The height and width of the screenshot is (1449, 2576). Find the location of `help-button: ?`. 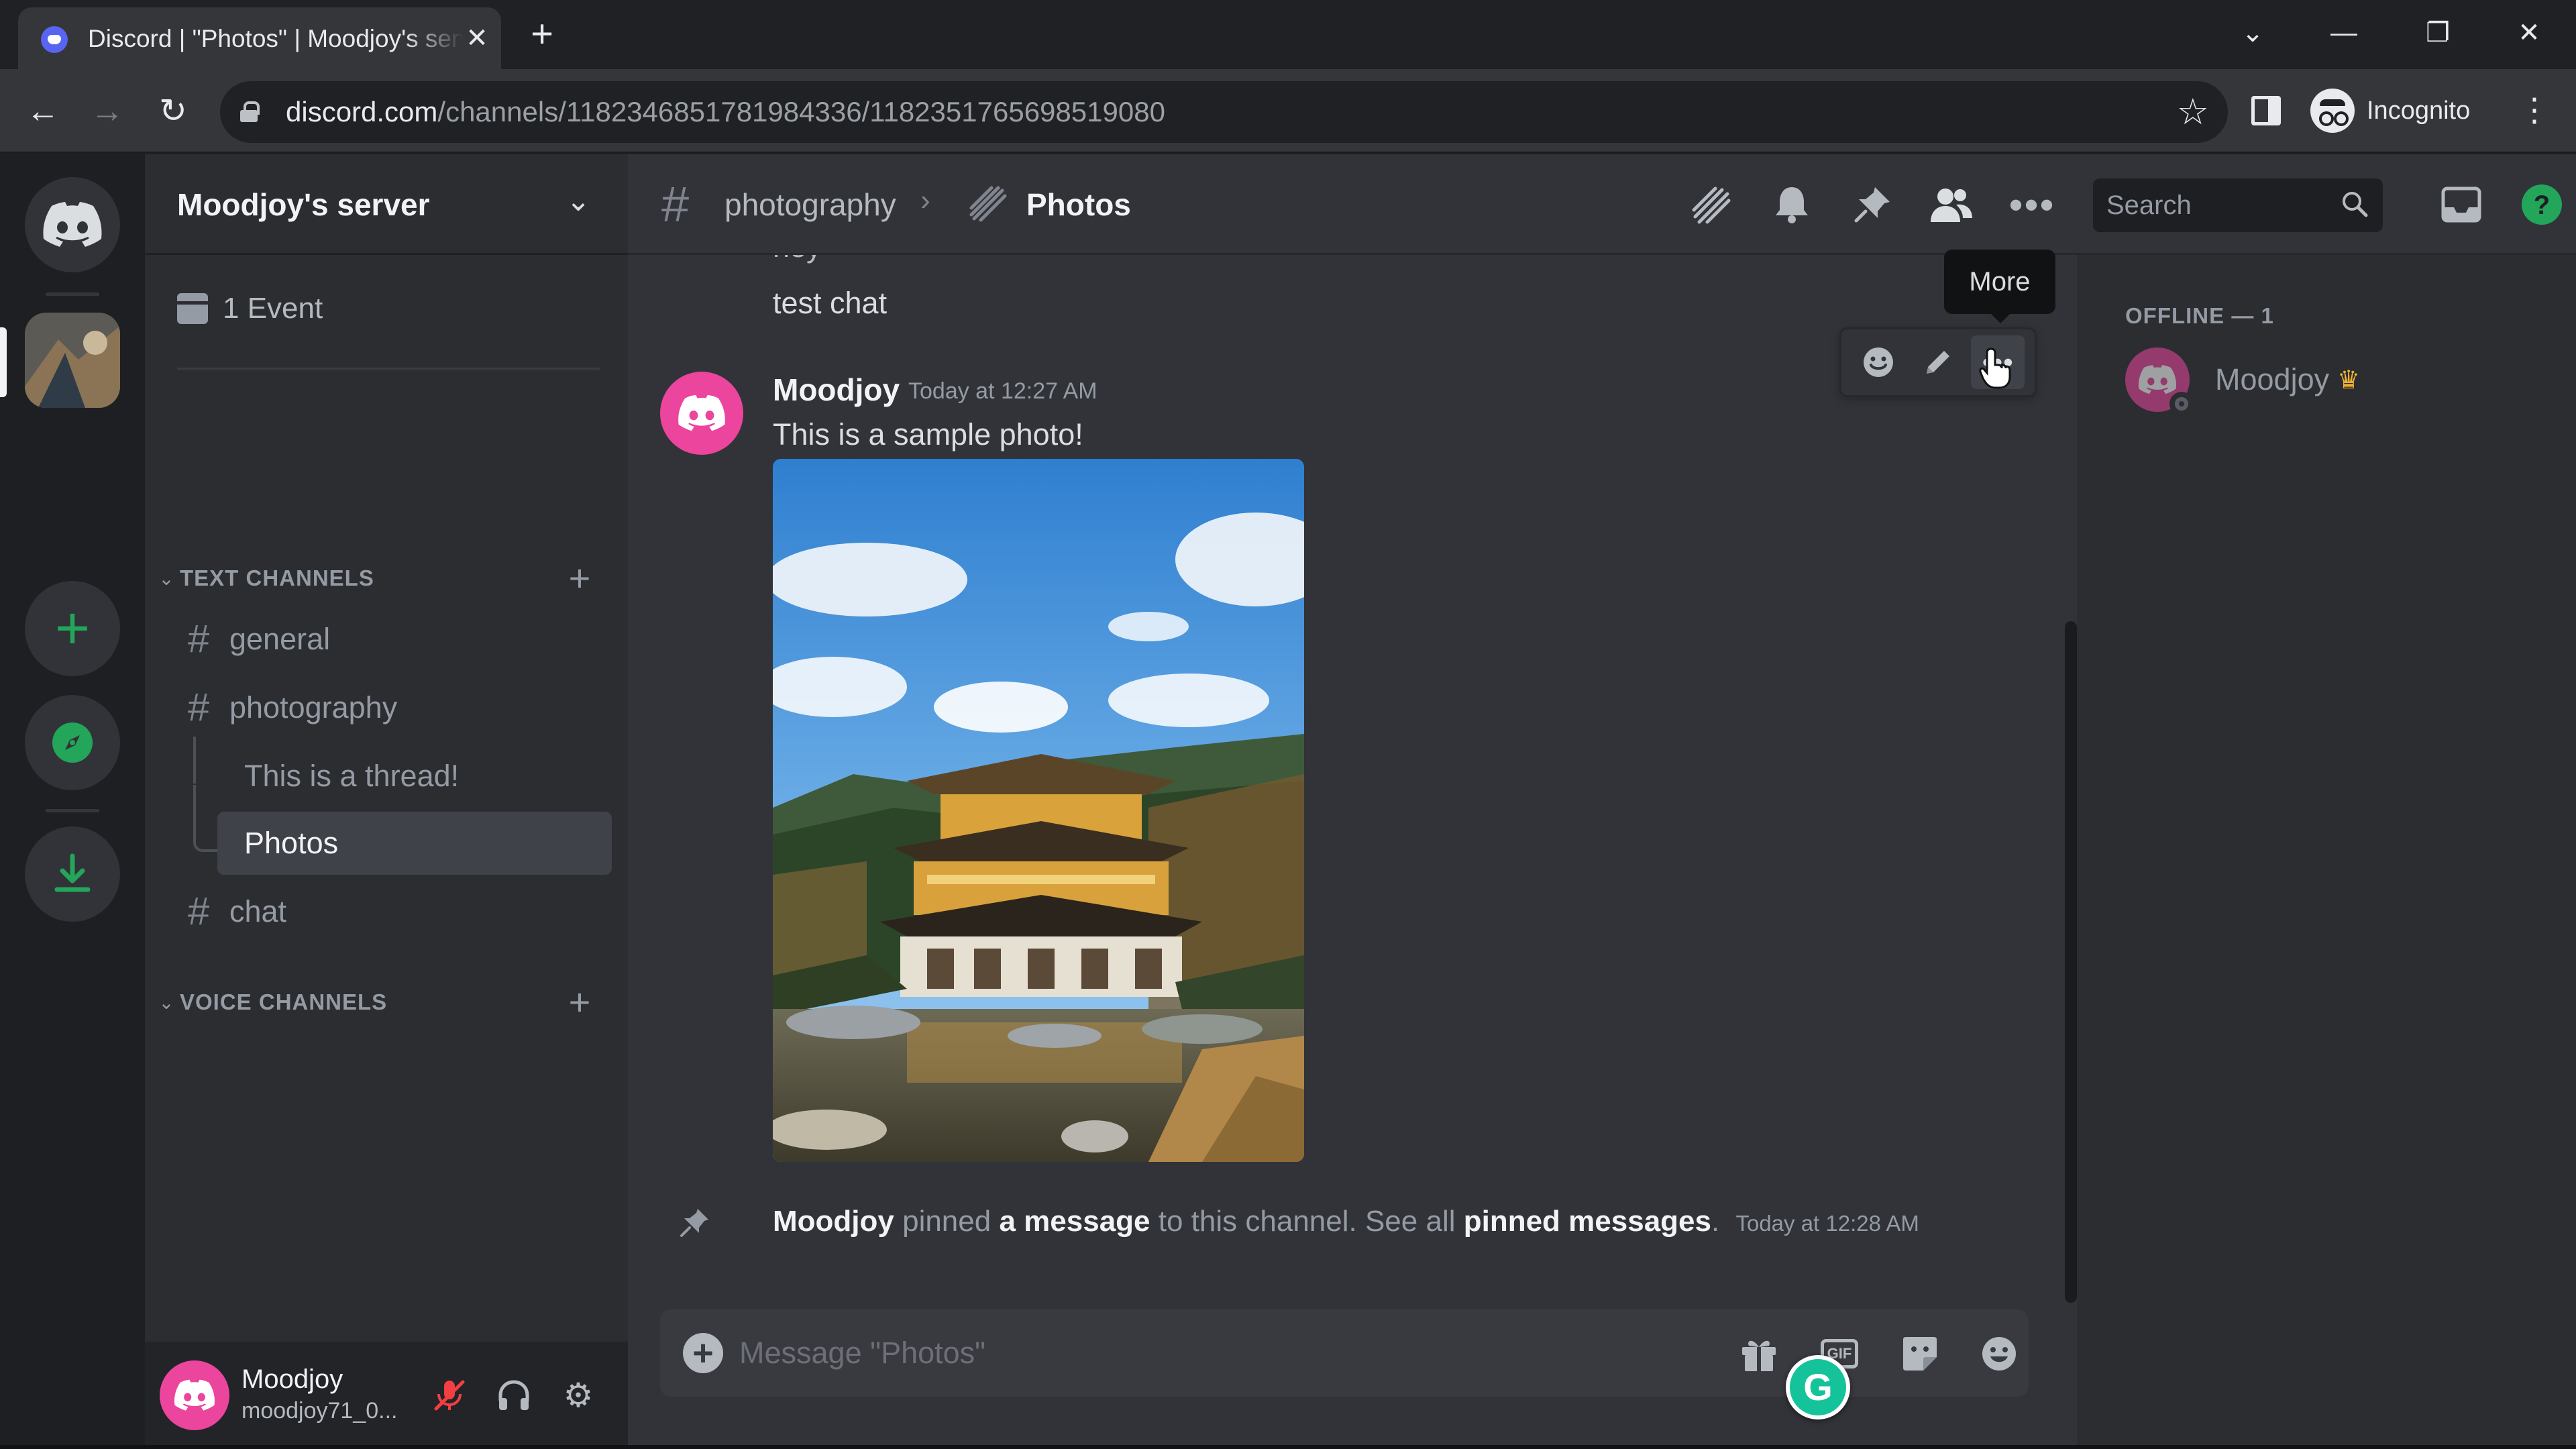

help-button: ? is located at coordinates (2541, 204).